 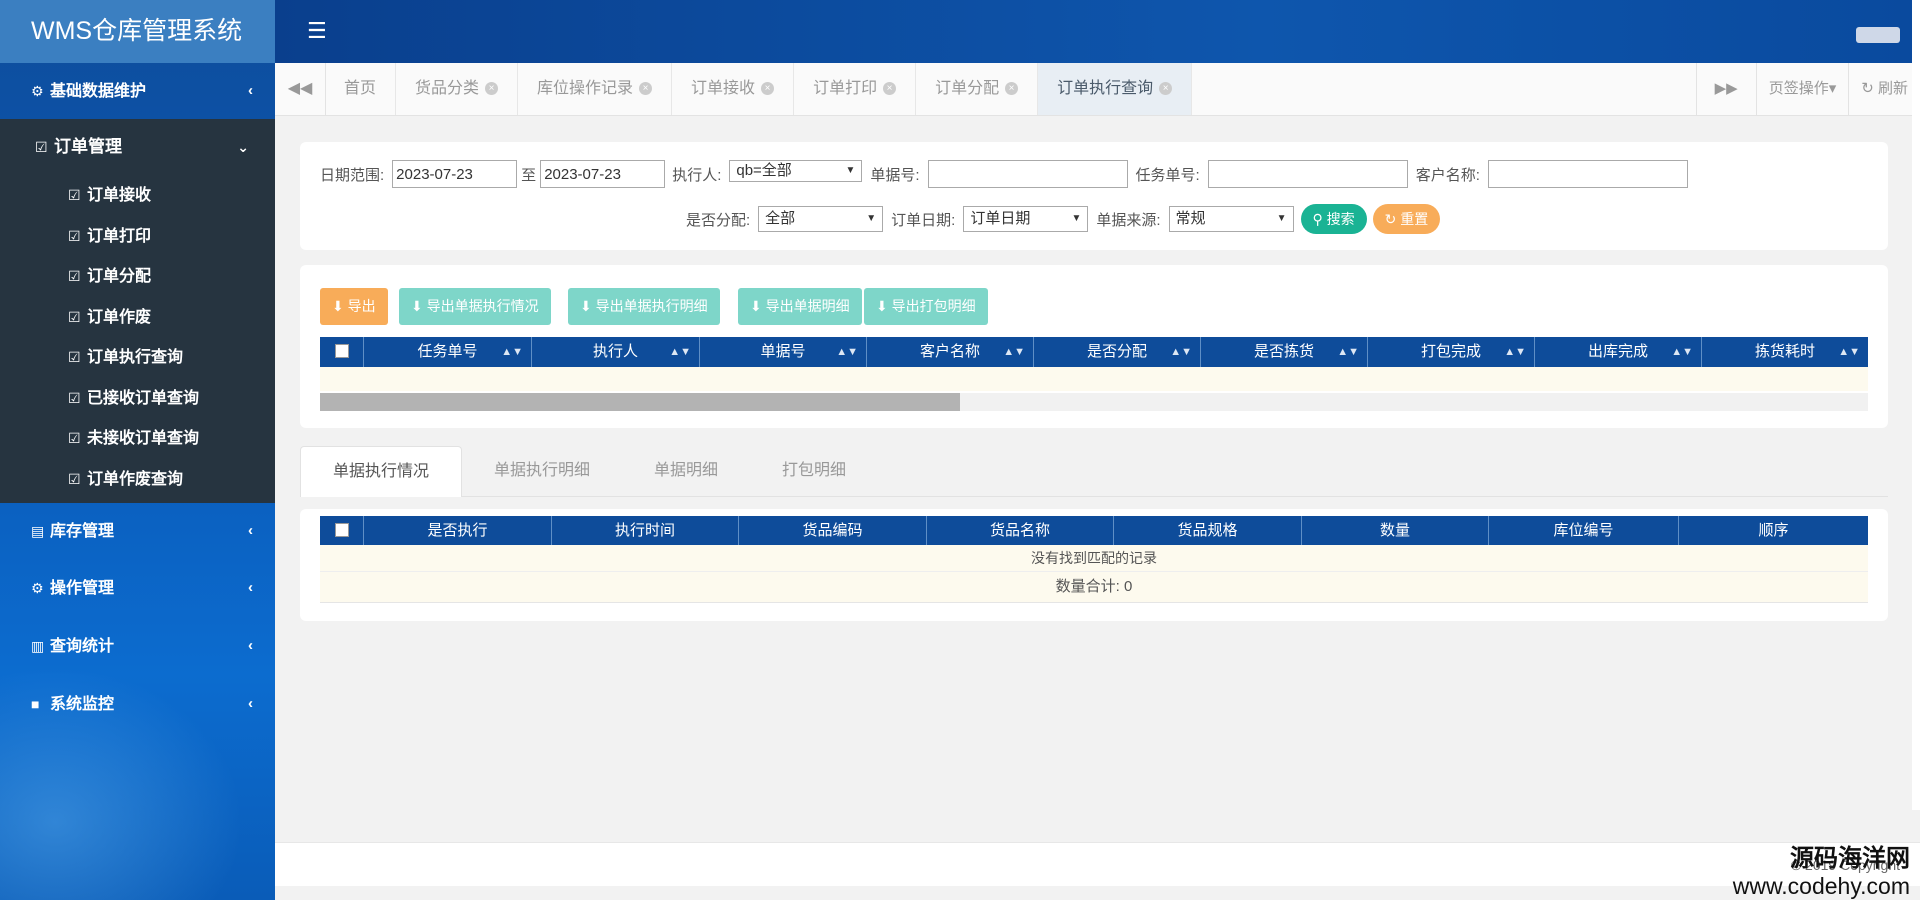 I want to click on sort-icon: ▲▼, so click(x=1014, y=352).